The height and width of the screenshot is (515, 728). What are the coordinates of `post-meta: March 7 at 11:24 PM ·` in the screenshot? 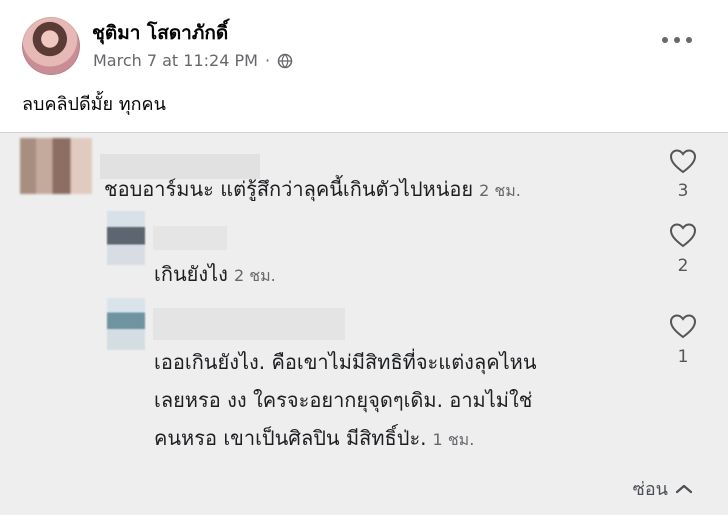 It's located at (193, 60).